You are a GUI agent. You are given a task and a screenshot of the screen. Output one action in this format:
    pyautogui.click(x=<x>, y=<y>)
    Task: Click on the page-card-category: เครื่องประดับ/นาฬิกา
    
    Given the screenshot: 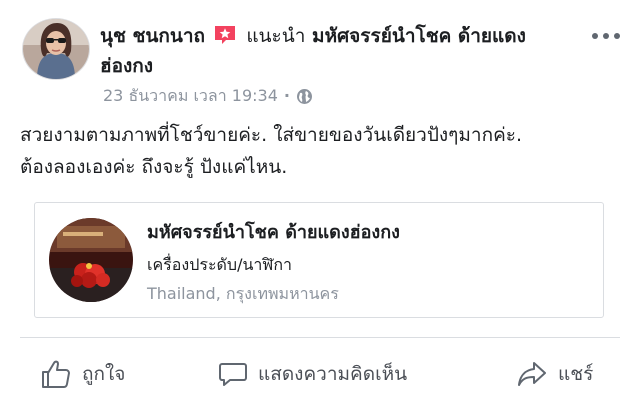 What is the action you would take?
    pyautogui.click(x=219, y=264)
    